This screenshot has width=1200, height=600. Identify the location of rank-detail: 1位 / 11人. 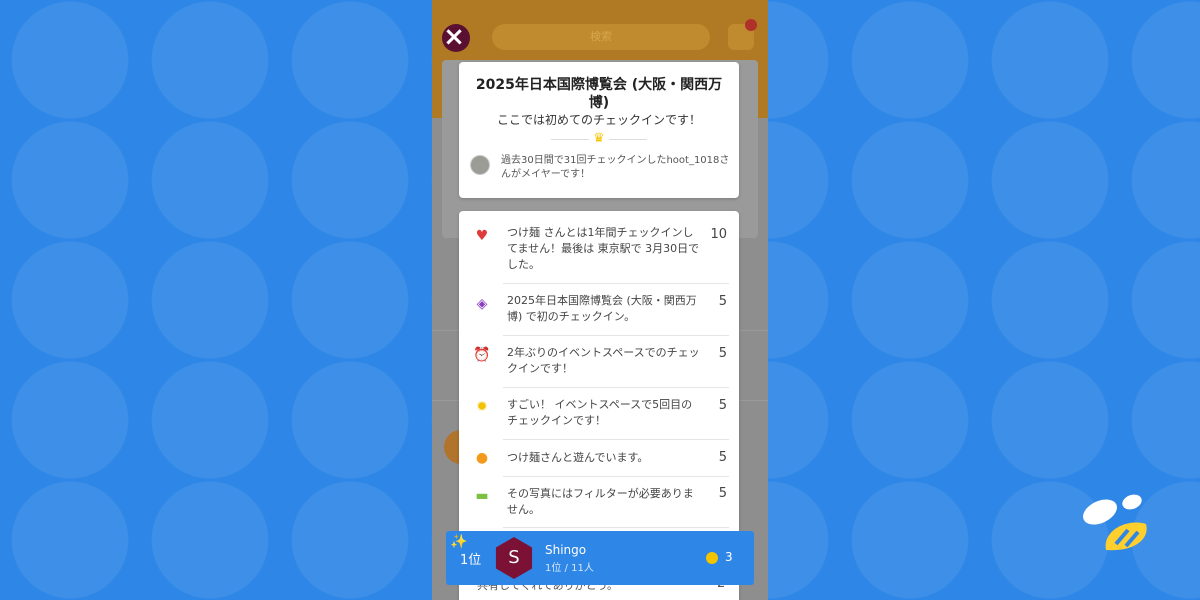
(569, 568).